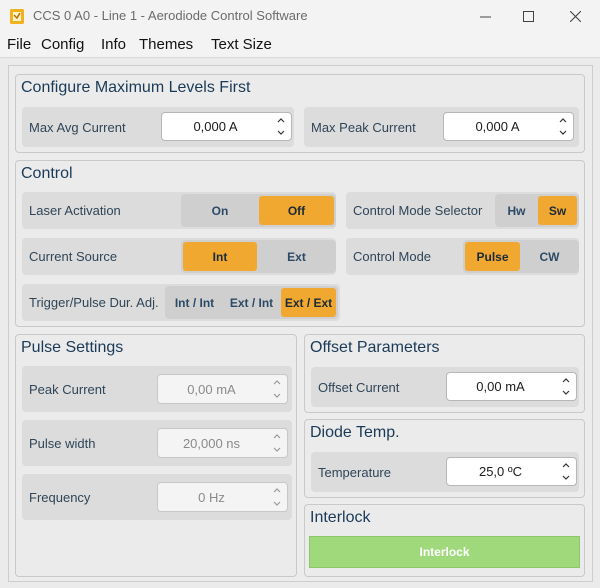  Describe the element at coordinates (418, 210) in the screenshot. I see `control-mode-selector-label: Control Mode Selector` at that location.